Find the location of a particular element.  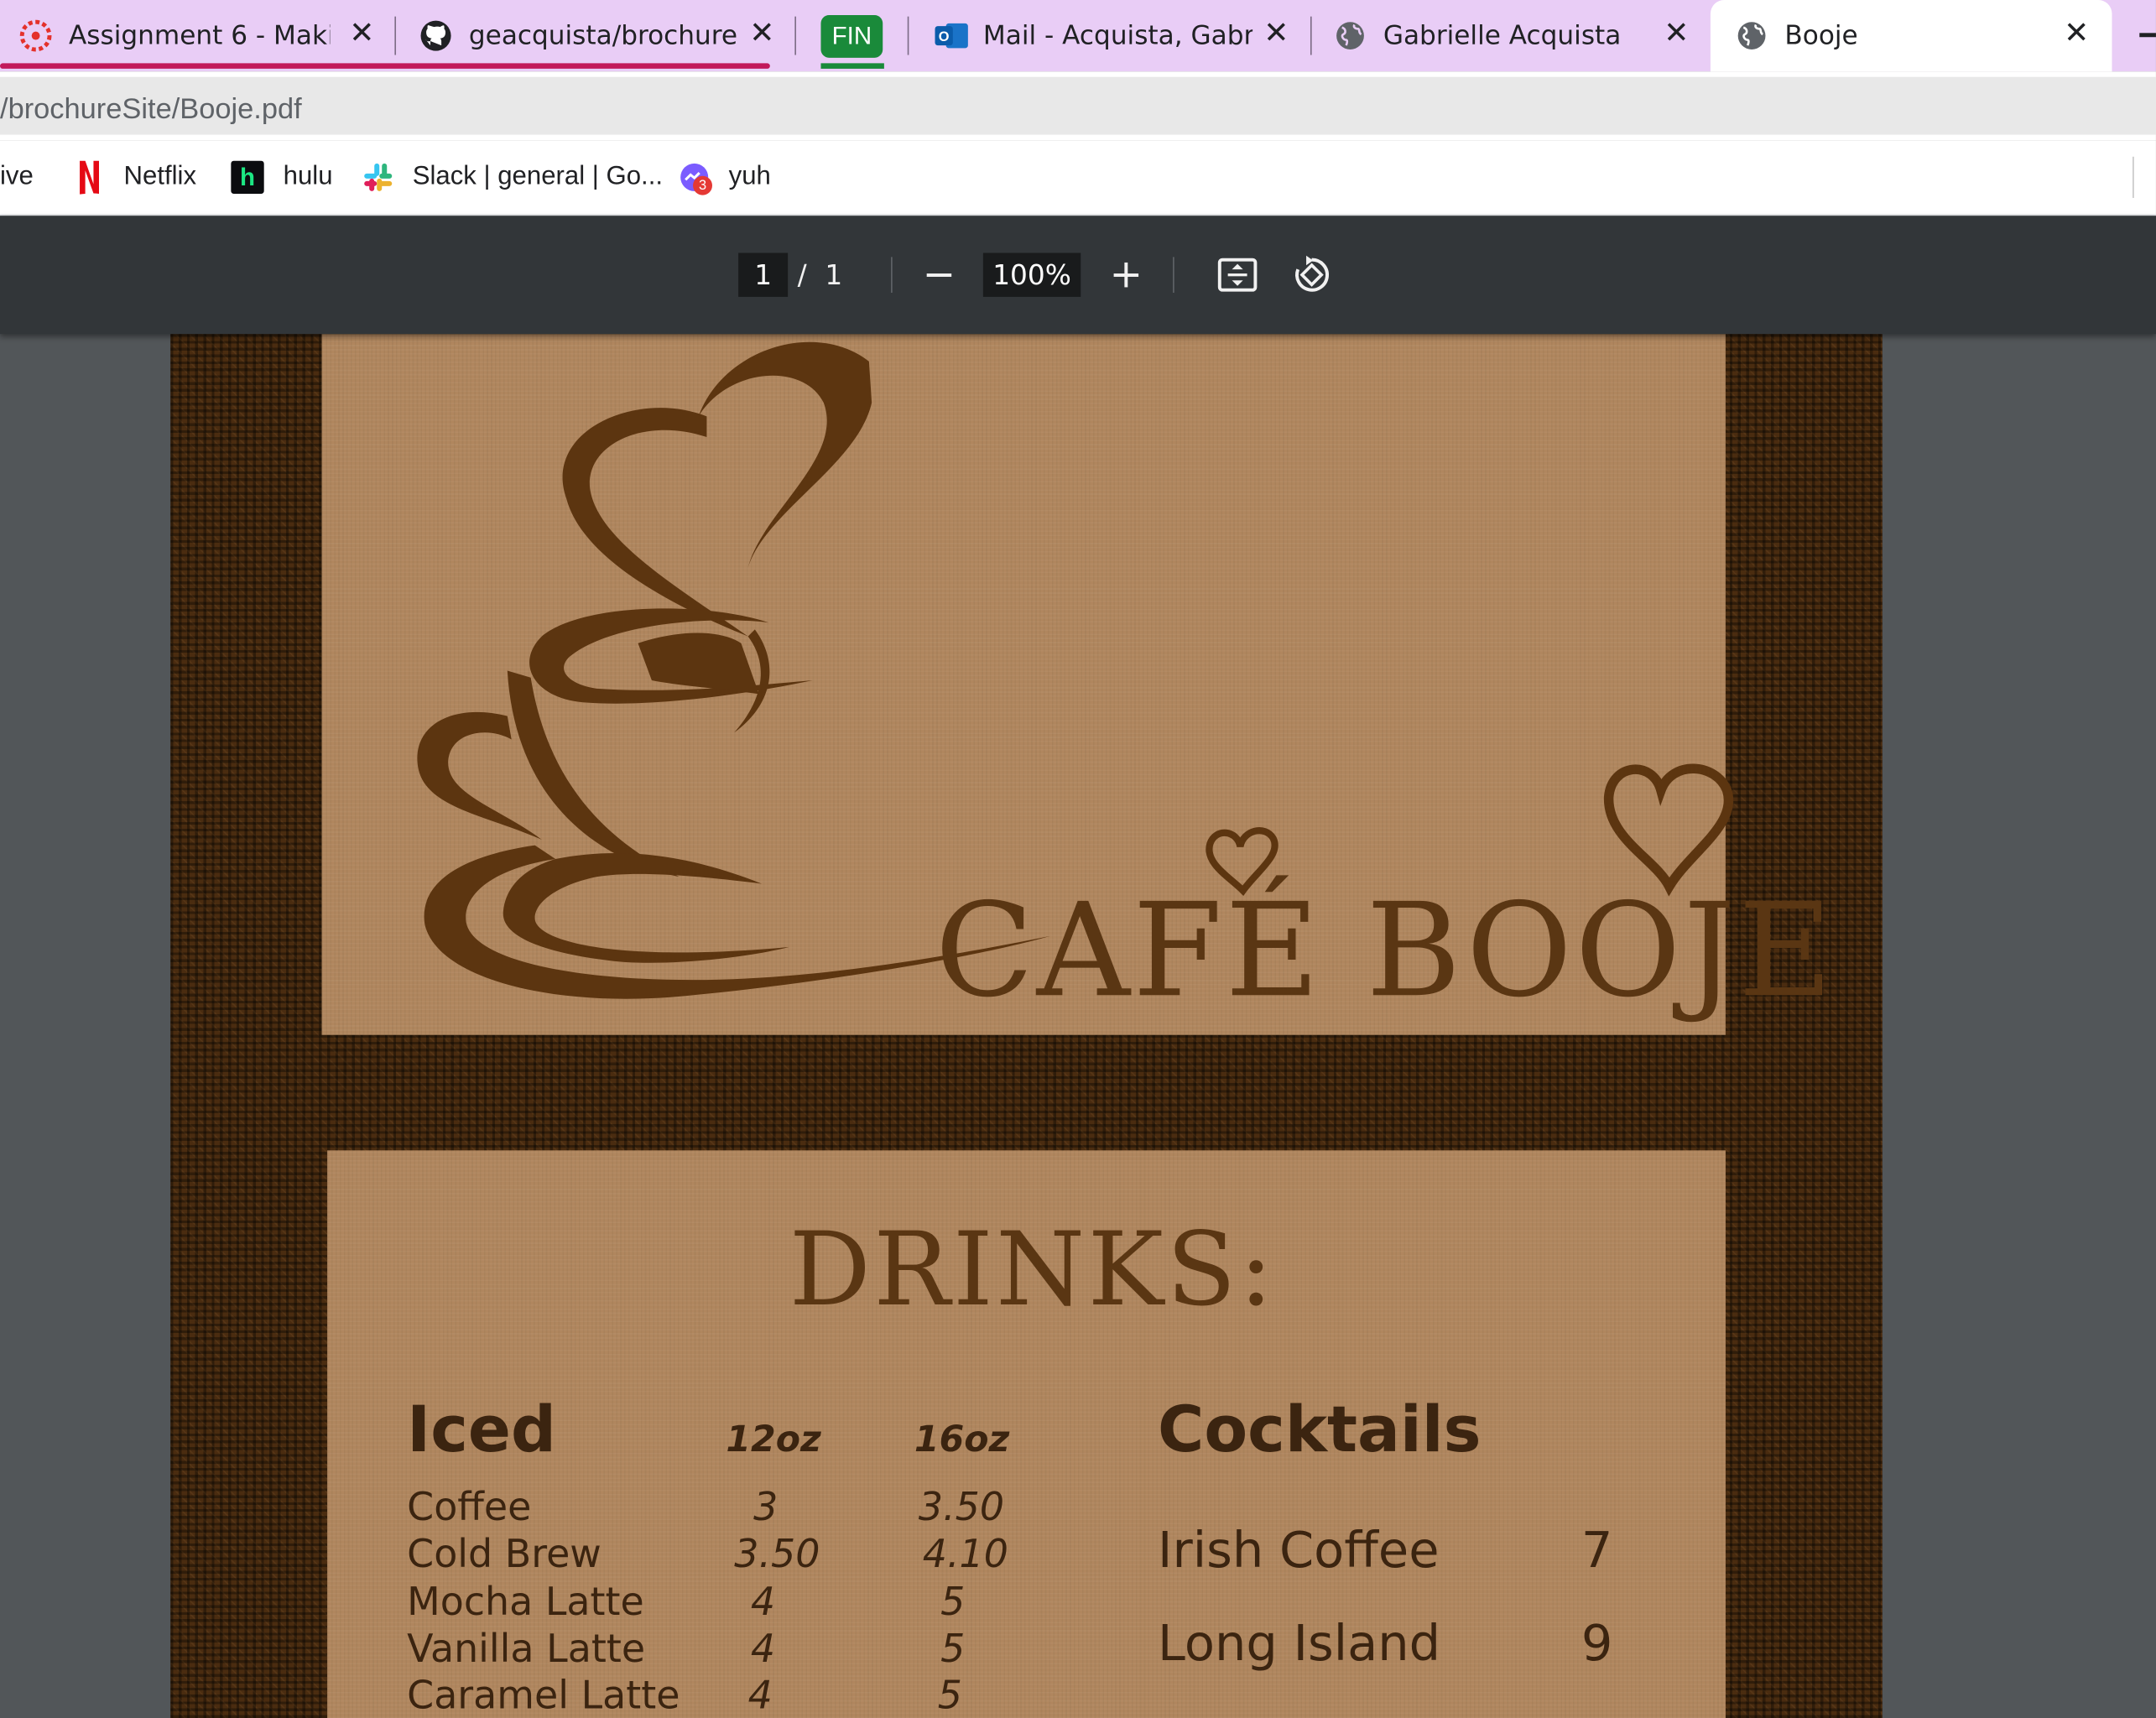

tab-title: Booje is located at coordinates (1821, 35).